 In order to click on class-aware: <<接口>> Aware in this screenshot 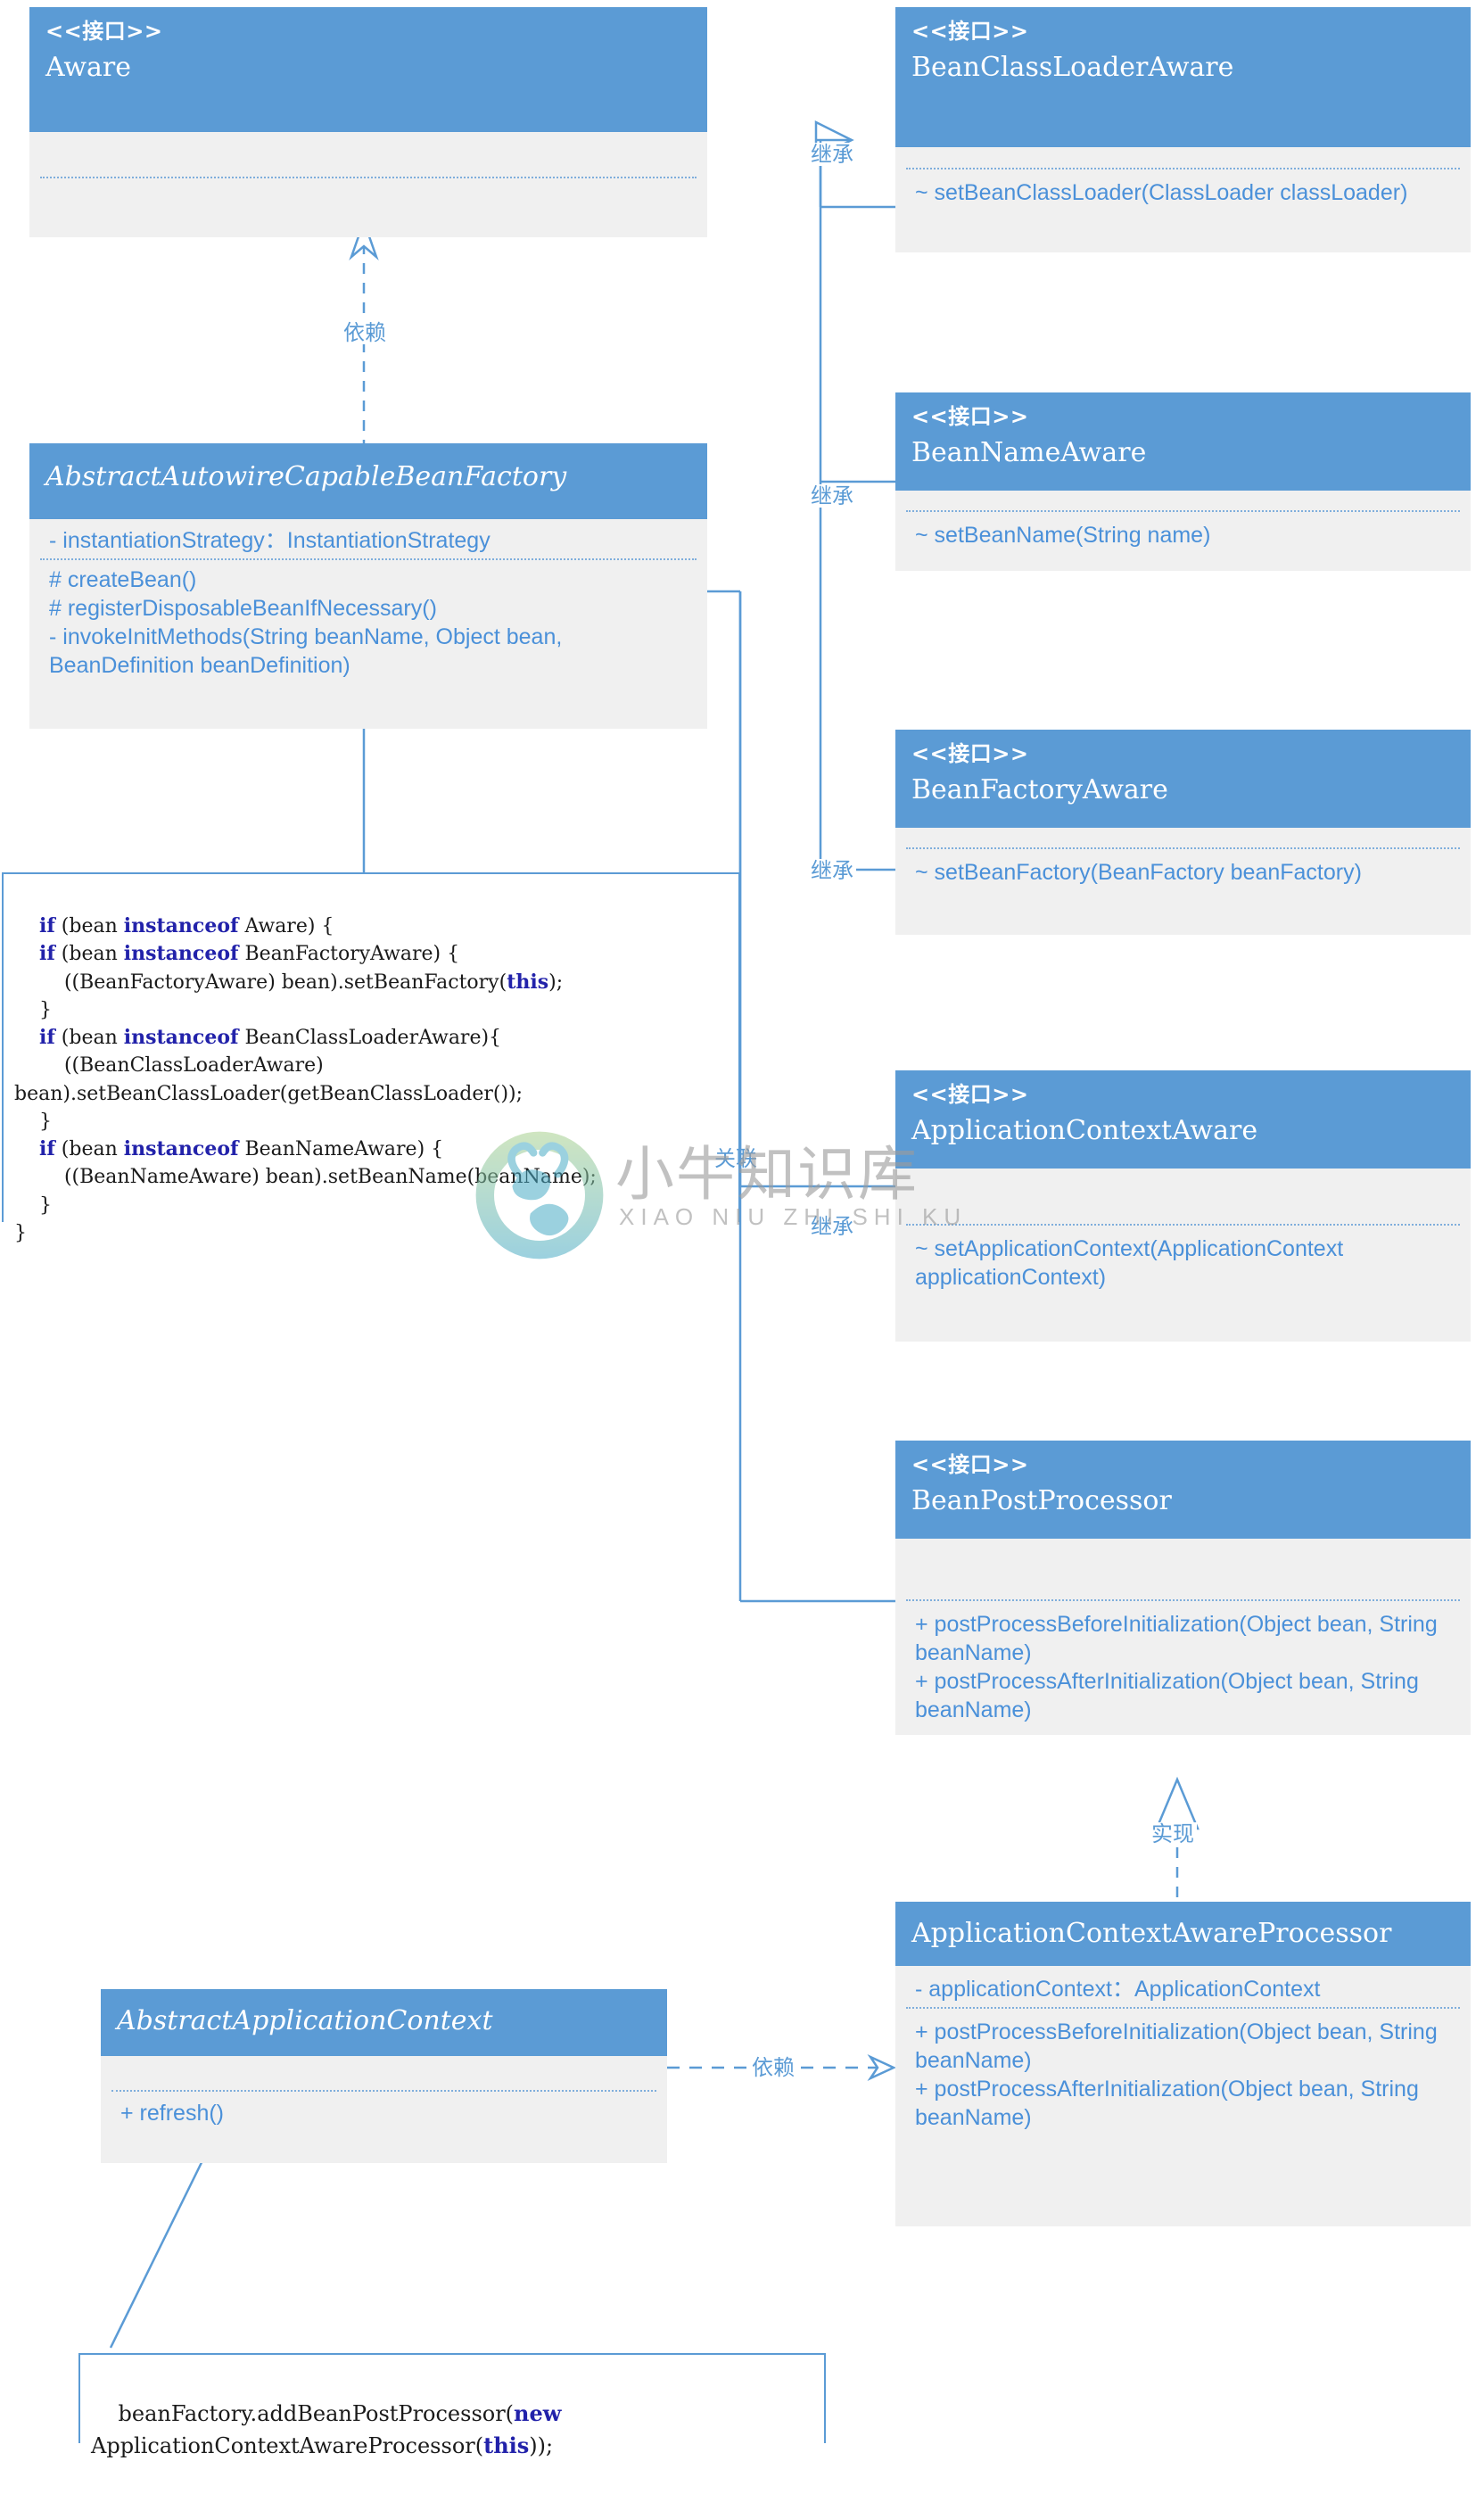, I will do `click(368, 122)`.